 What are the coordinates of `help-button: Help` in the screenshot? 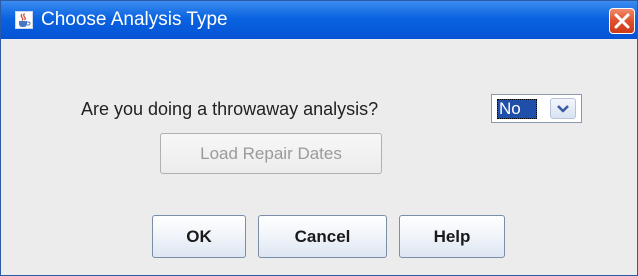 It's located at (452, 236).